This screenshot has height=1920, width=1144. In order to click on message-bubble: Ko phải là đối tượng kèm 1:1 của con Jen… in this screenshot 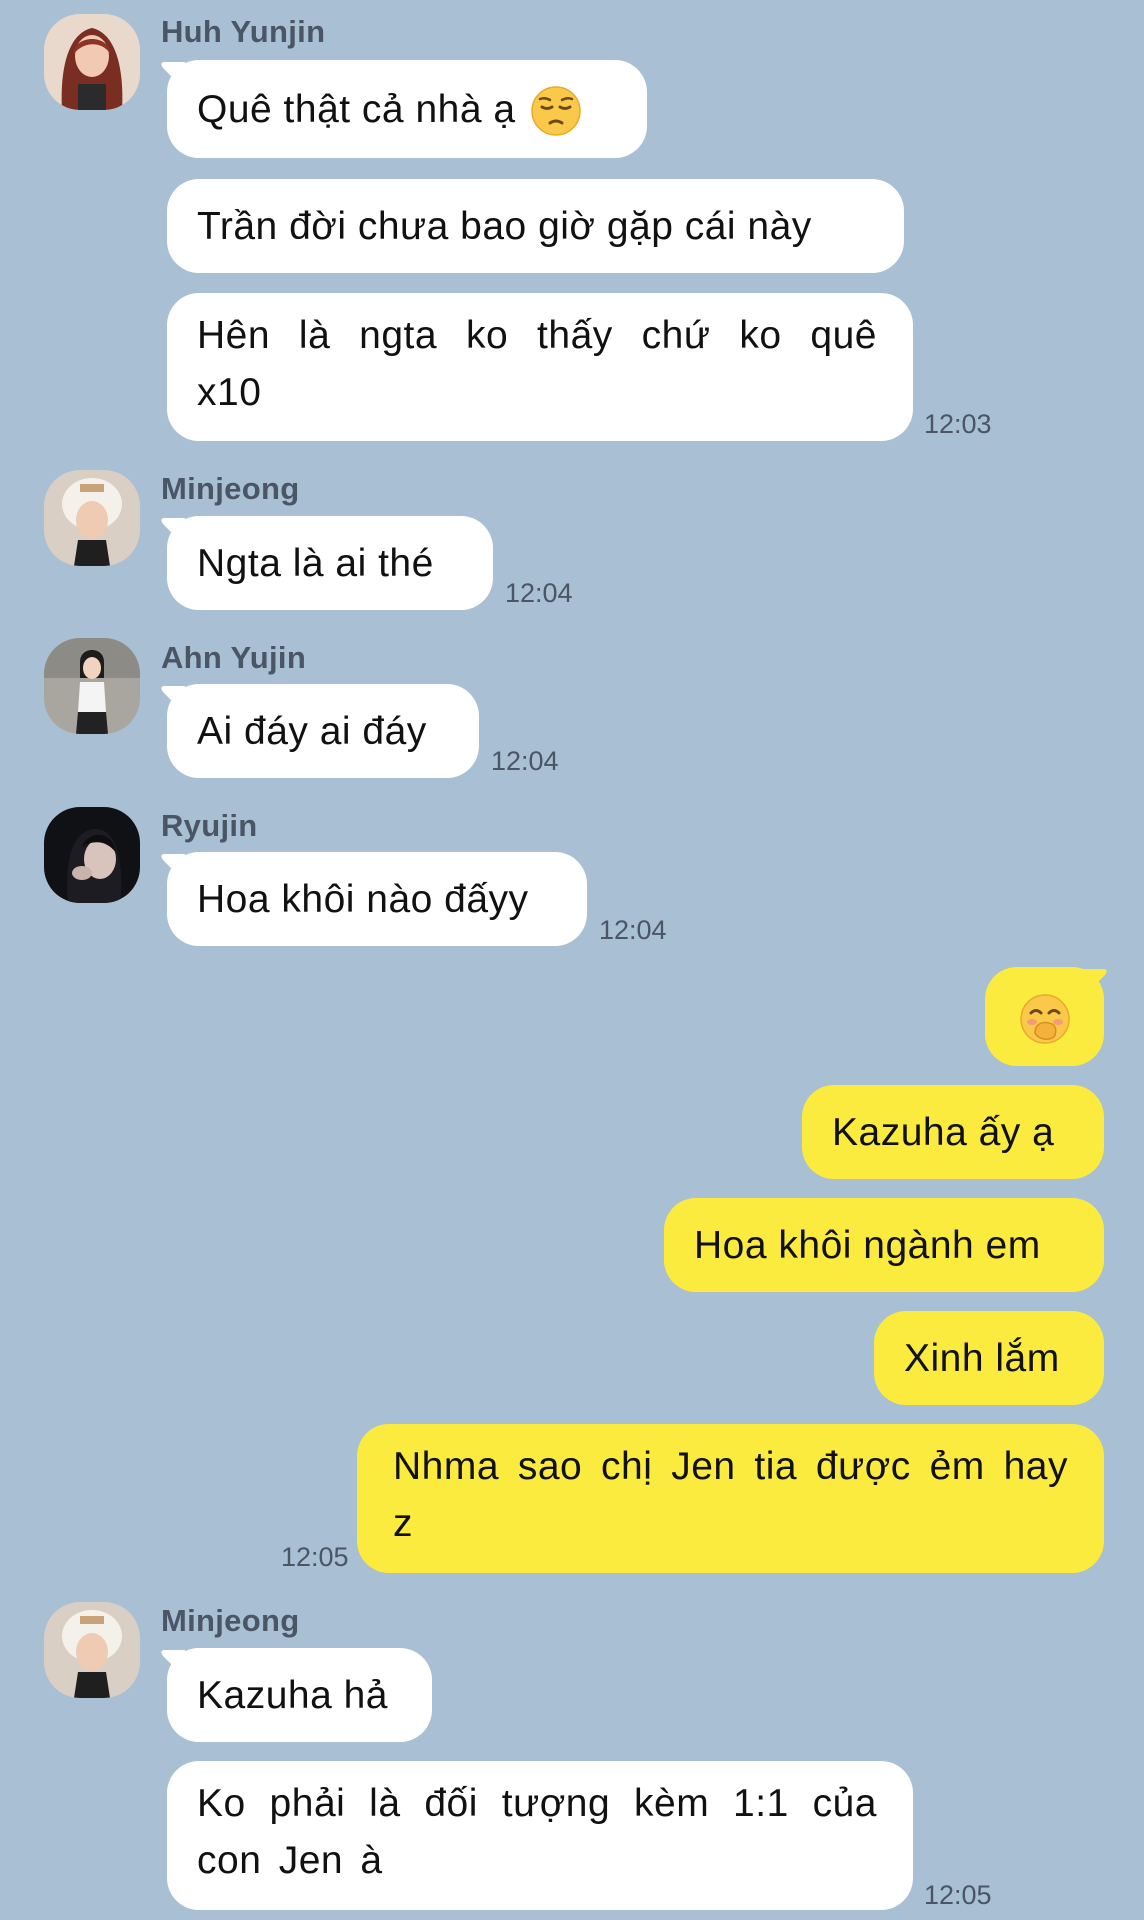, I will do `click(540, 1835)`.